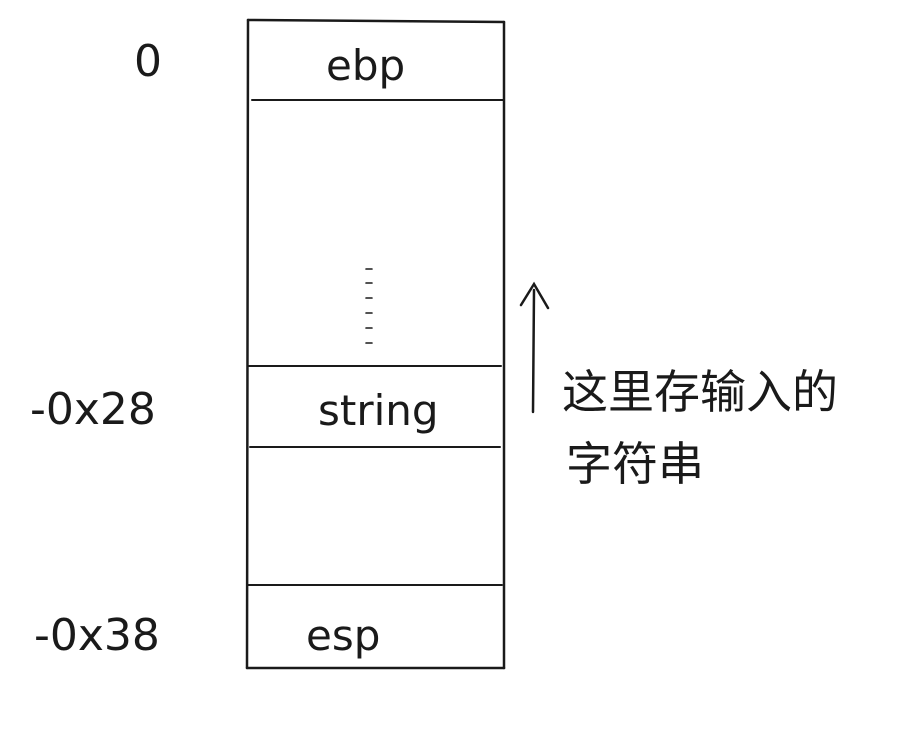 This screenshot has height=734, width=914. Describe the element at coordinates (365, 65) in the screenshot. I see `ebp-label: ebp` at that location.